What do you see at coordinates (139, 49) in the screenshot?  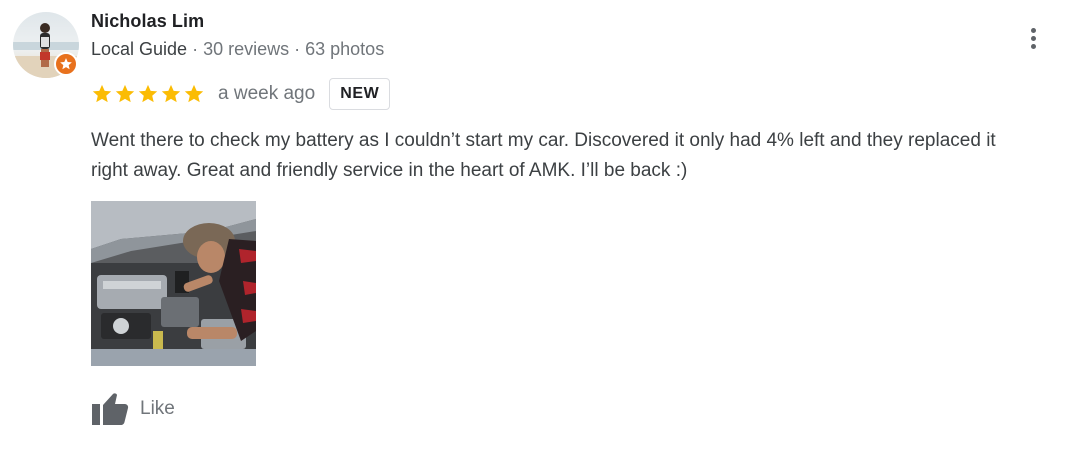 I see `local-guide-label: Local Guide` at bounding box center [139, 49].